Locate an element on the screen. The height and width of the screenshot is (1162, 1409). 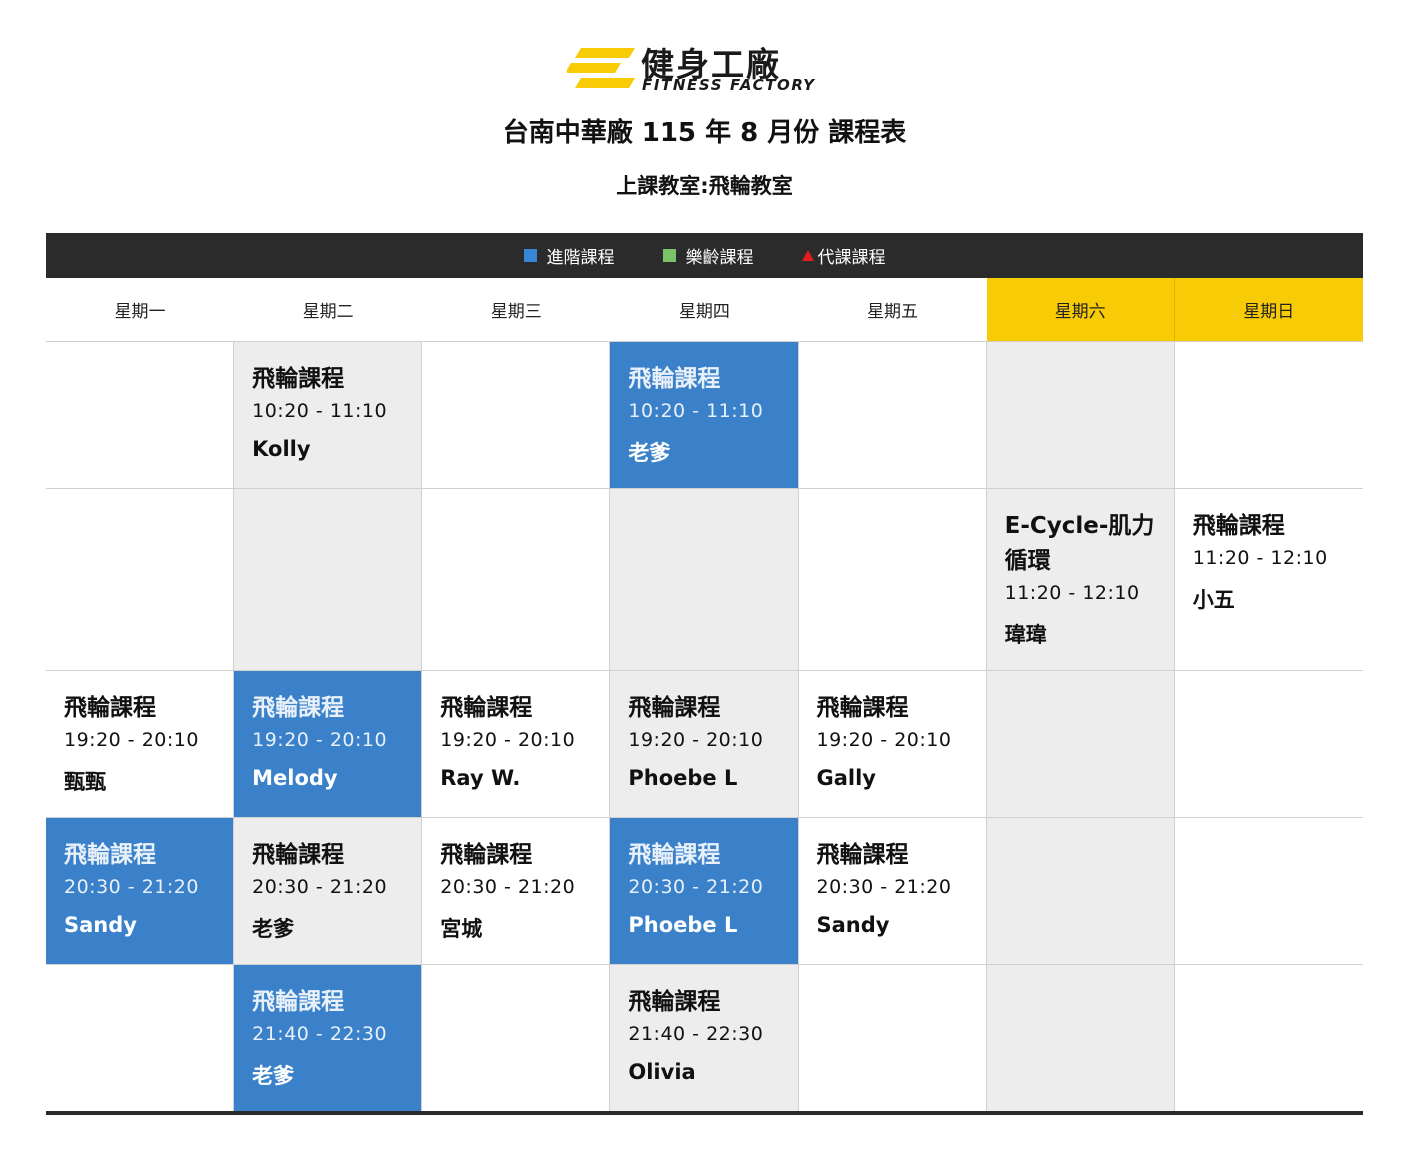
class-cell: 飛輪課程 11:20 - 12:10 小五 is located at coordinates (1268, 579).